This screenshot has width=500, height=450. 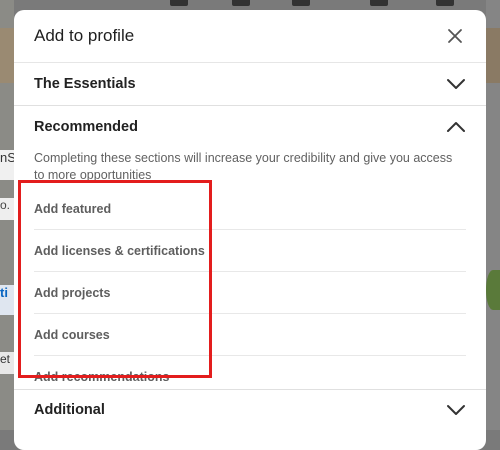 I want to click on section-title-recommended: Recommended, so click(x=86, y=127).